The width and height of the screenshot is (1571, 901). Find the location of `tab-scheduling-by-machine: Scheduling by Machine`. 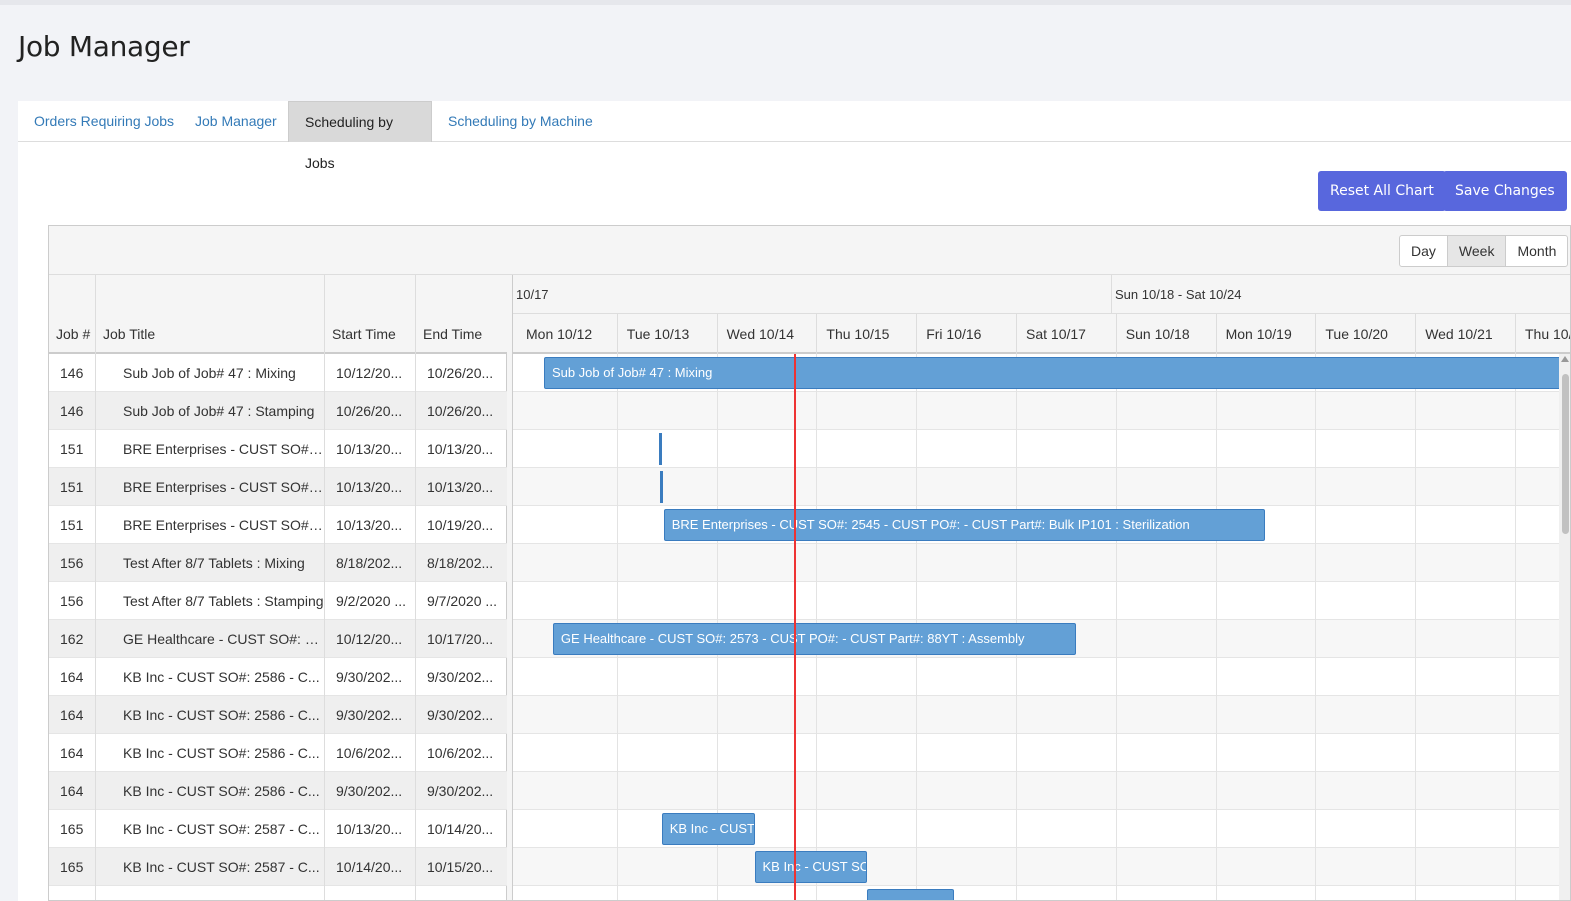

tab-scheduling-by-machine: Scheduling by Machine is located at coordinates (520, 121).